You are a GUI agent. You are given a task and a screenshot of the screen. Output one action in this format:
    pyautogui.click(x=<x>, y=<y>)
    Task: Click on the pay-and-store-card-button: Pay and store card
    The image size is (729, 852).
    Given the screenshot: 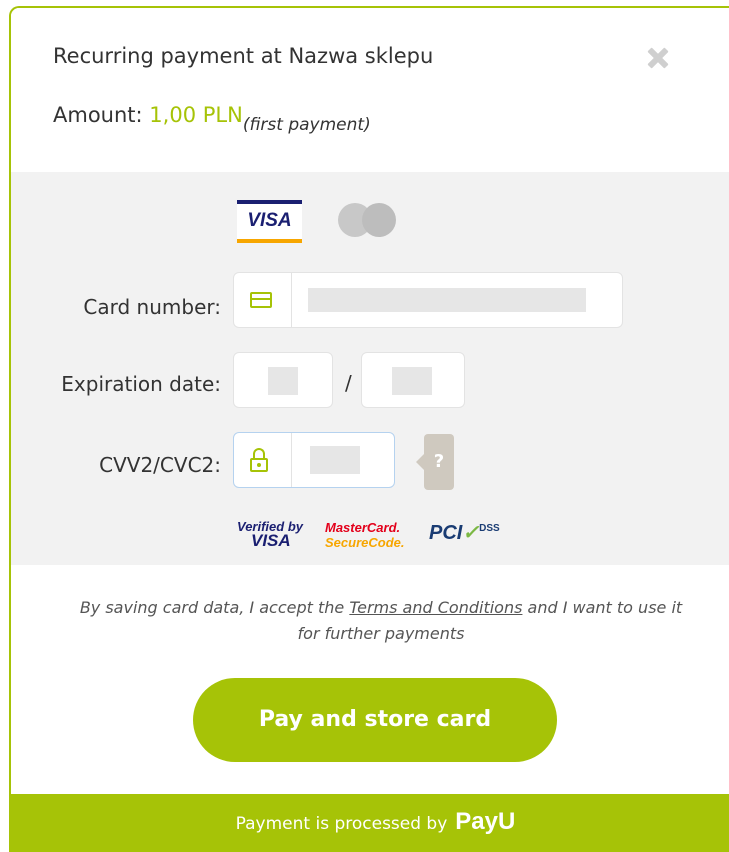 What is the action you would take?
    pyautogui.click(x=375, y=720)
    